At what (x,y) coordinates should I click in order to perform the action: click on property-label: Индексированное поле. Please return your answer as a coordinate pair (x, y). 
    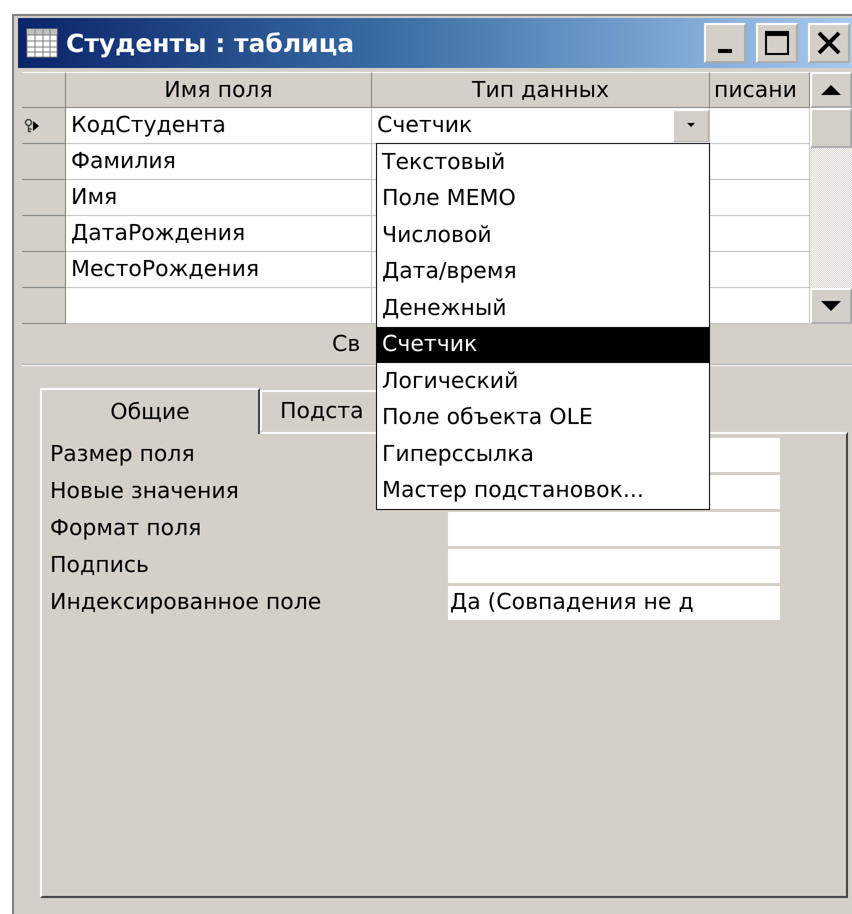
    Looking at the image, I should click on (186, 602).